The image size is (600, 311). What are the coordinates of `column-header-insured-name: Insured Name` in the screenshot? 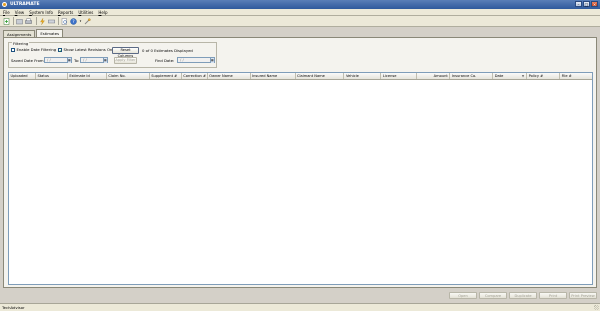 It's located at (273, 76).